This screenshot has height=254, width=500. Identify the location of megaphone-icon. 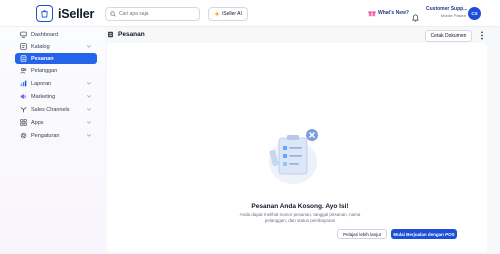
(23, 96).